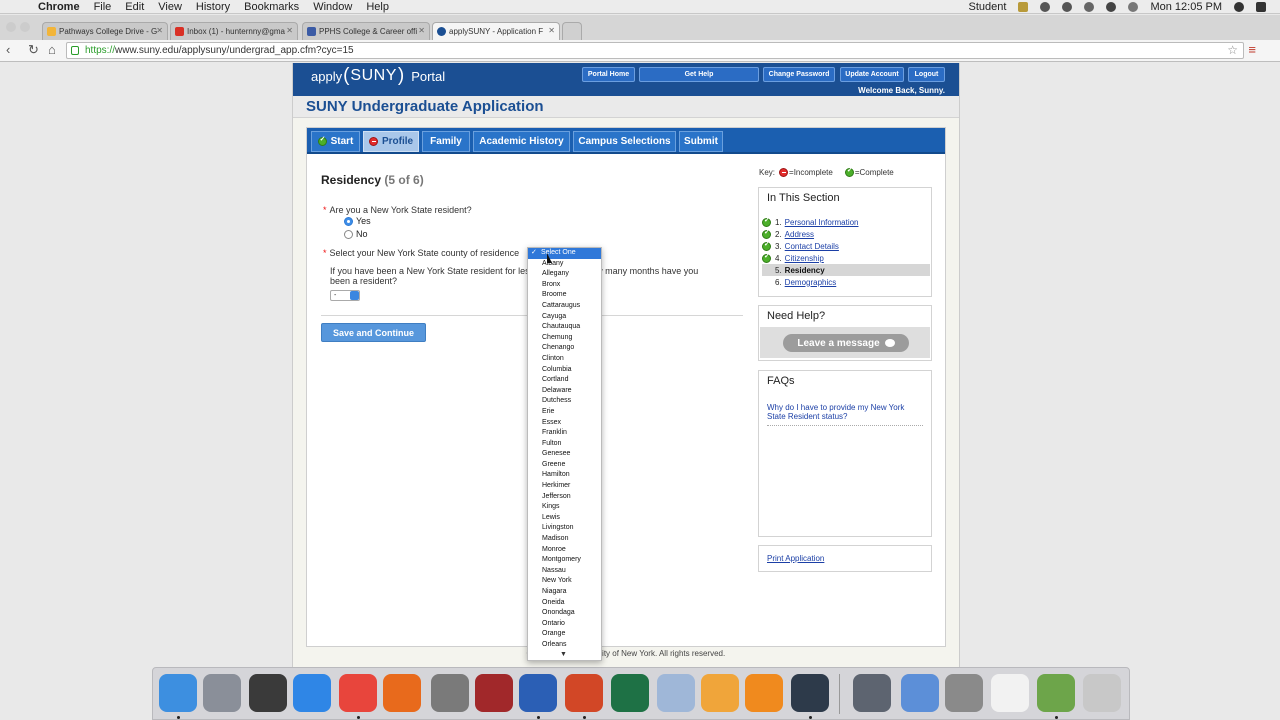 The width and height of the screenshot is (1280, 720). Describe the element at coordinates (563, 654) in the screenshot. I see `scroll-down-arrow-icon: ▼` at that location.